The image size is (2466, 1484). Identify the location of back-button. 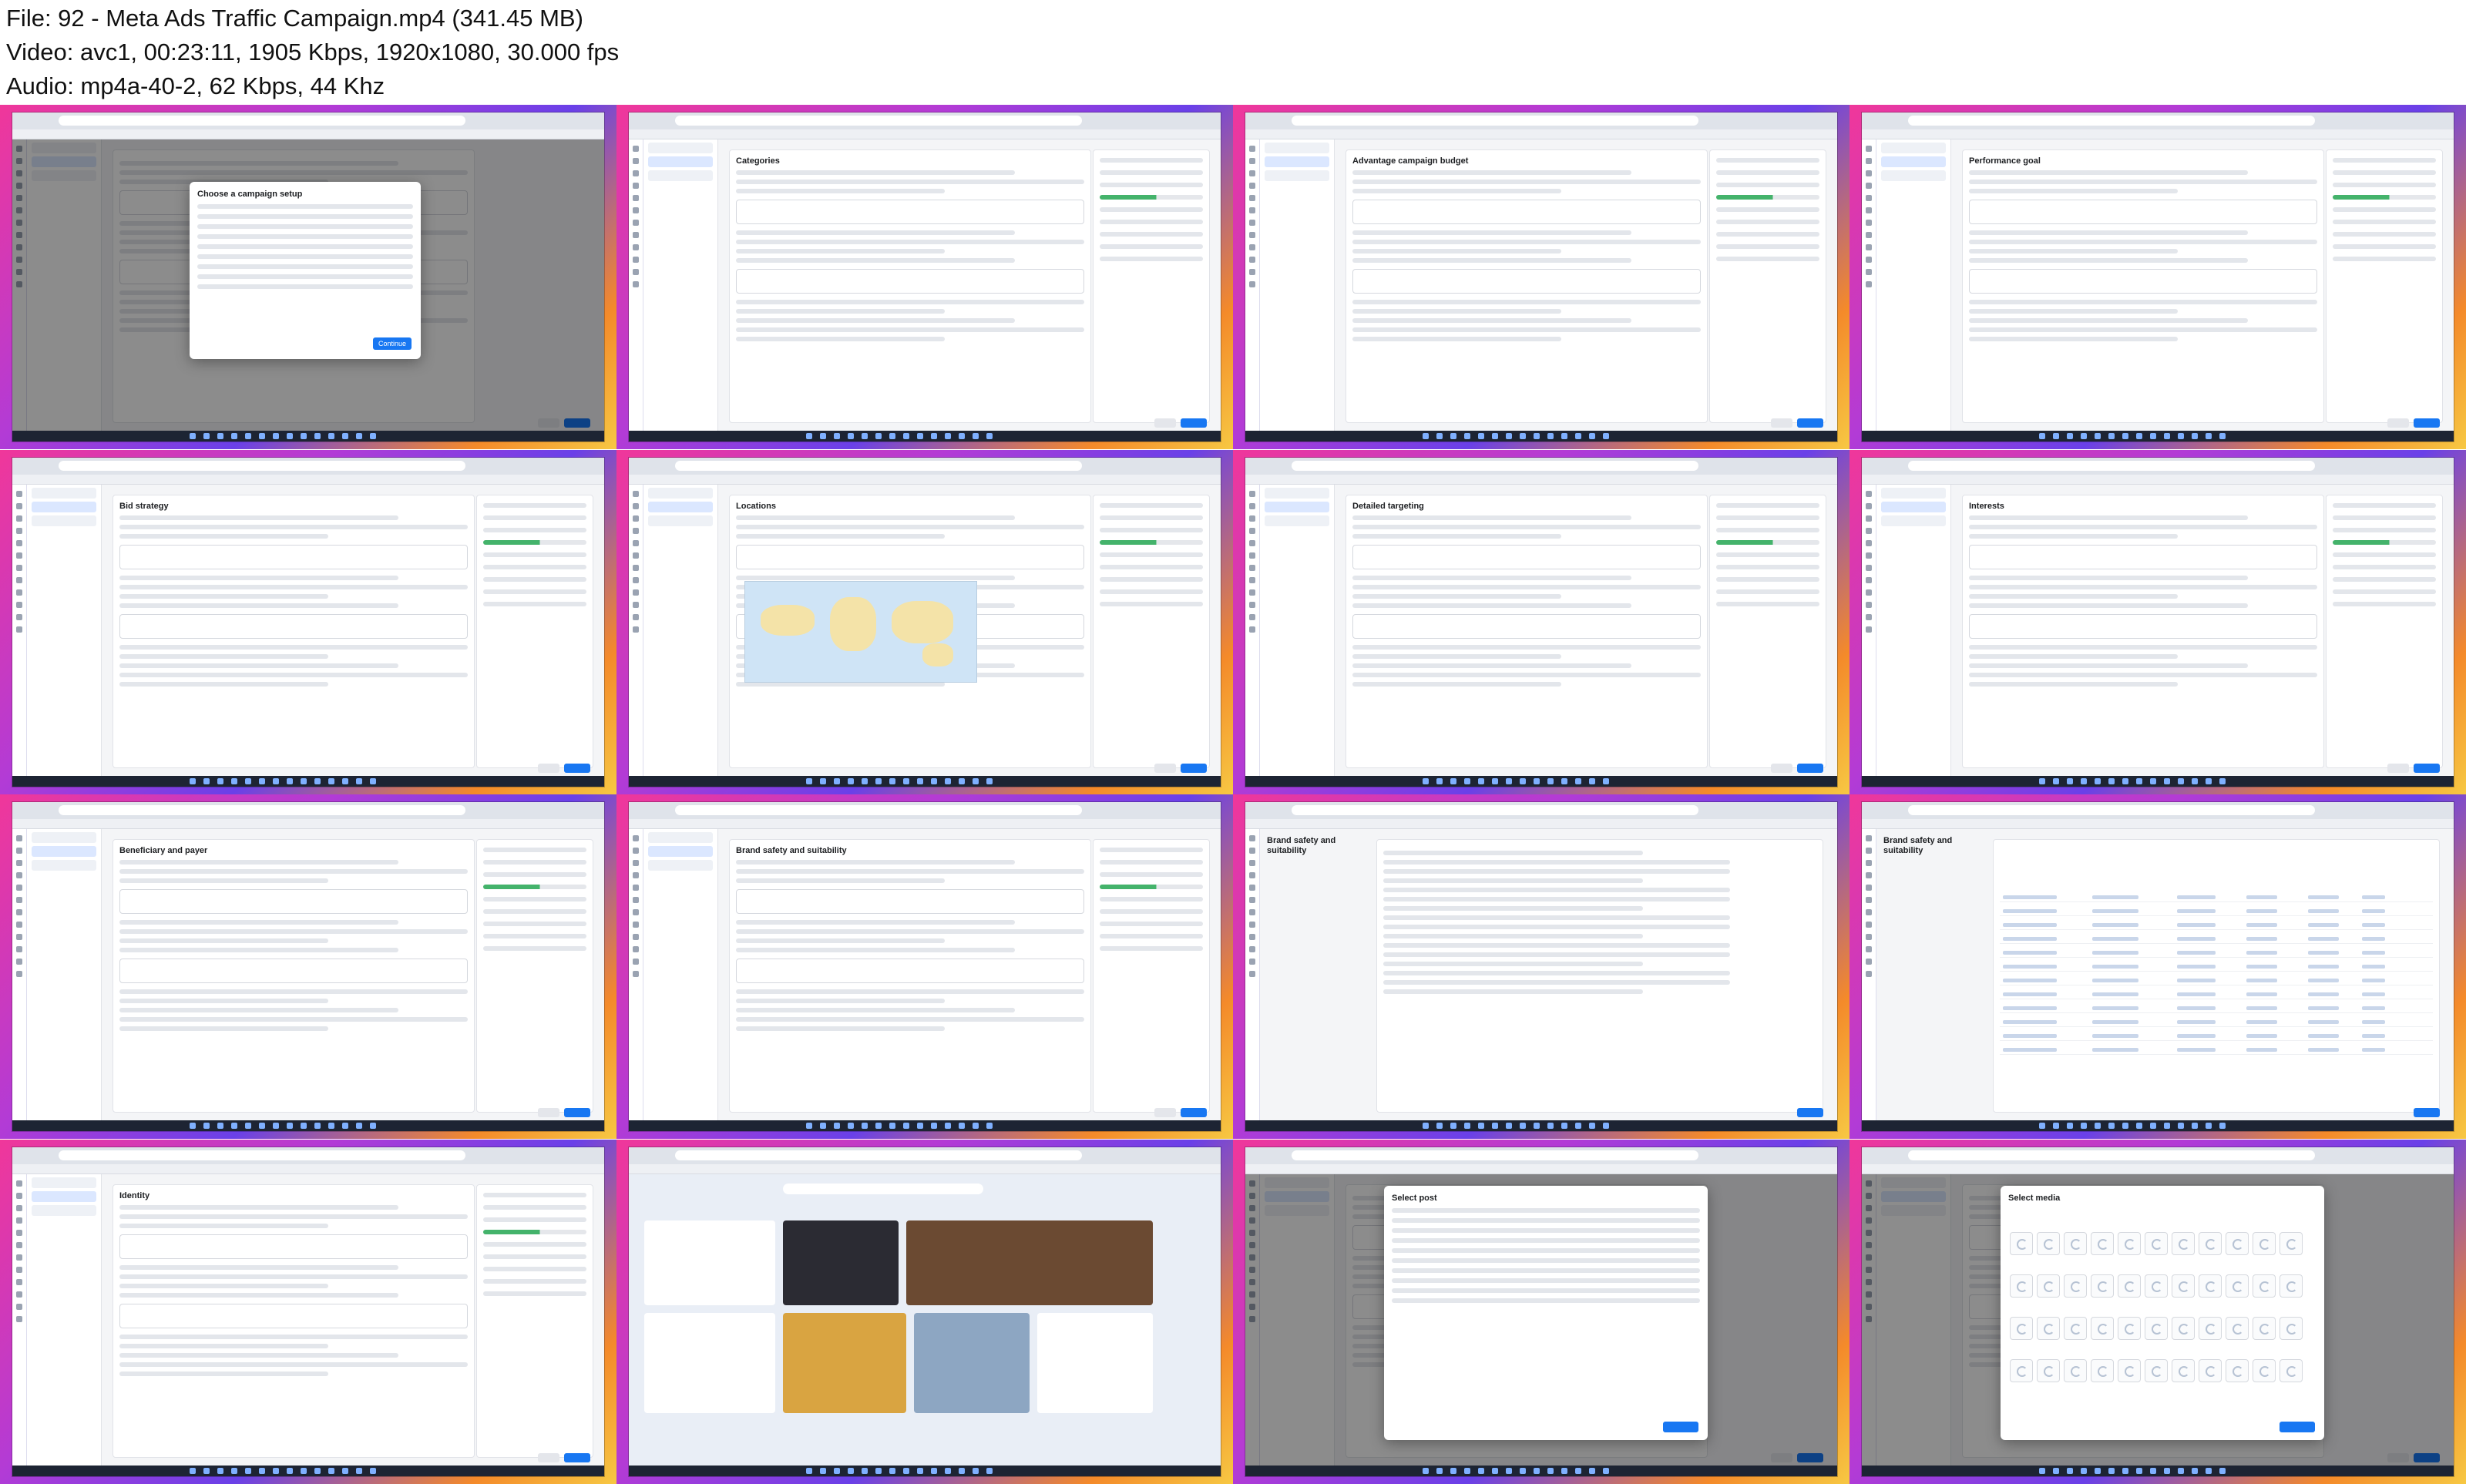
(1781, 423).